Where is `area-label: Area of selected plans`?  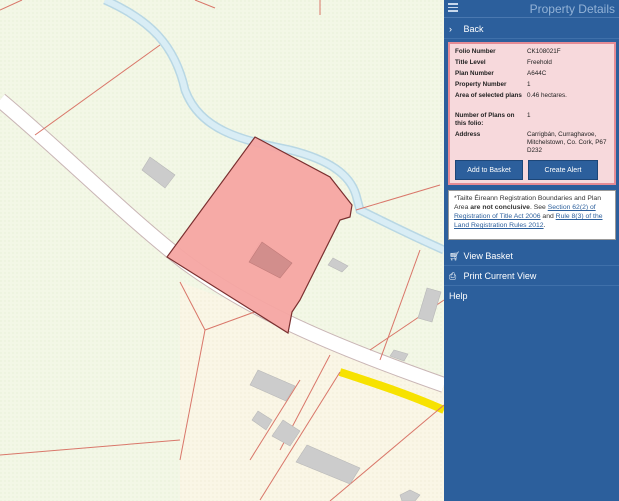
area-label: Area of selected plans is located at coordinates (488, 95).